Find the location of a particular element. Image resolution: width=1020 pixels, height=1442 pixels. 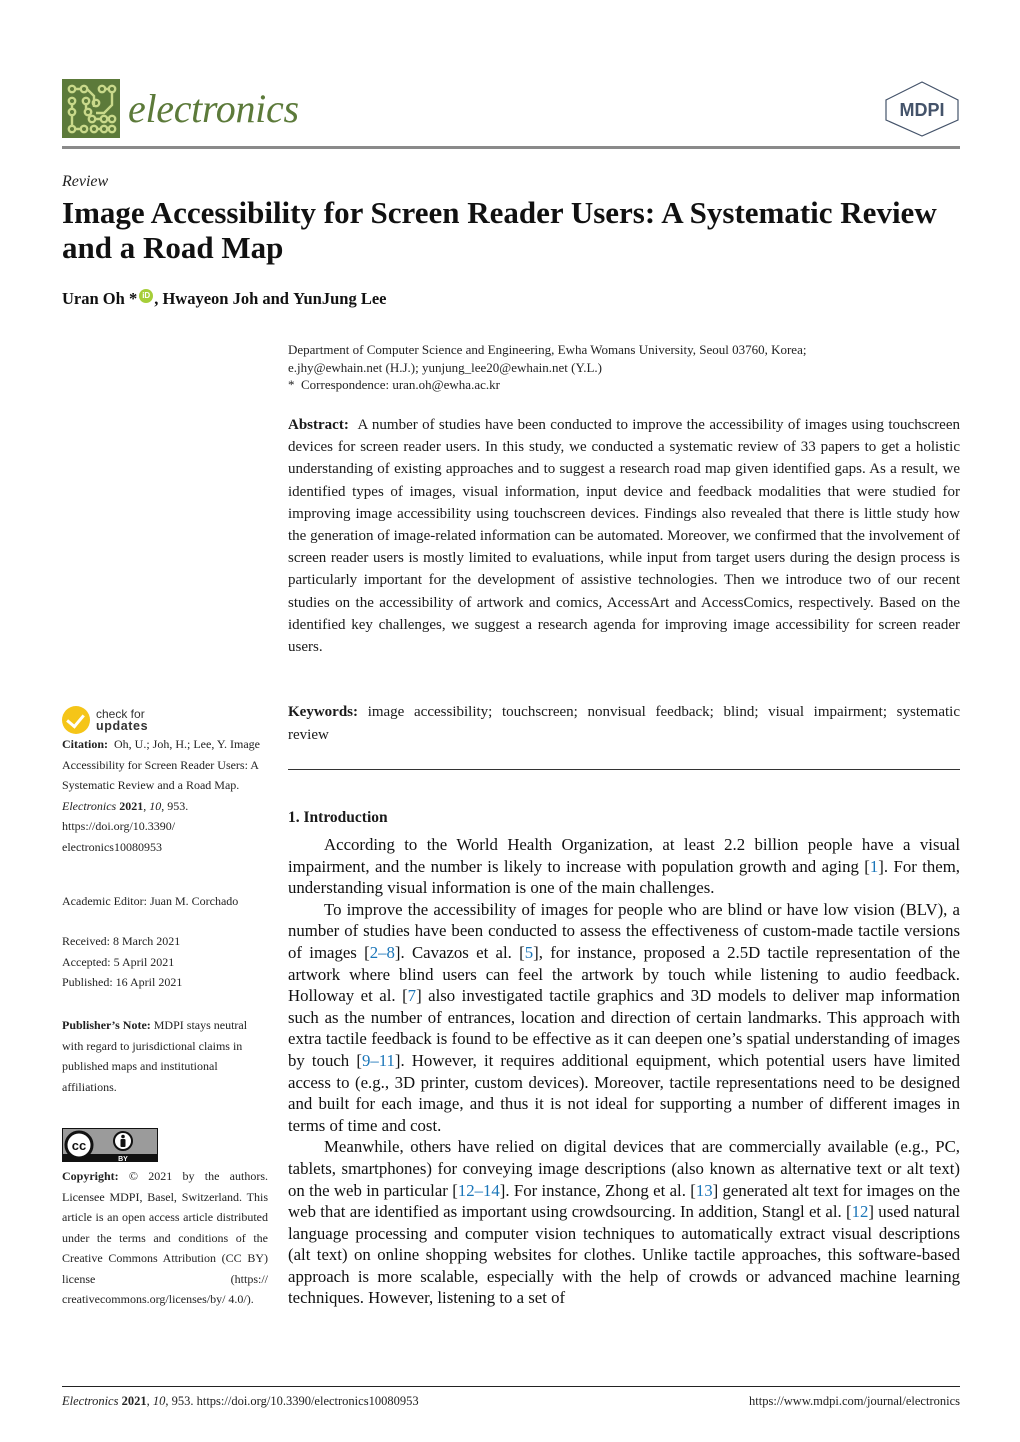

header-divider is located at coordinates (511, 147).